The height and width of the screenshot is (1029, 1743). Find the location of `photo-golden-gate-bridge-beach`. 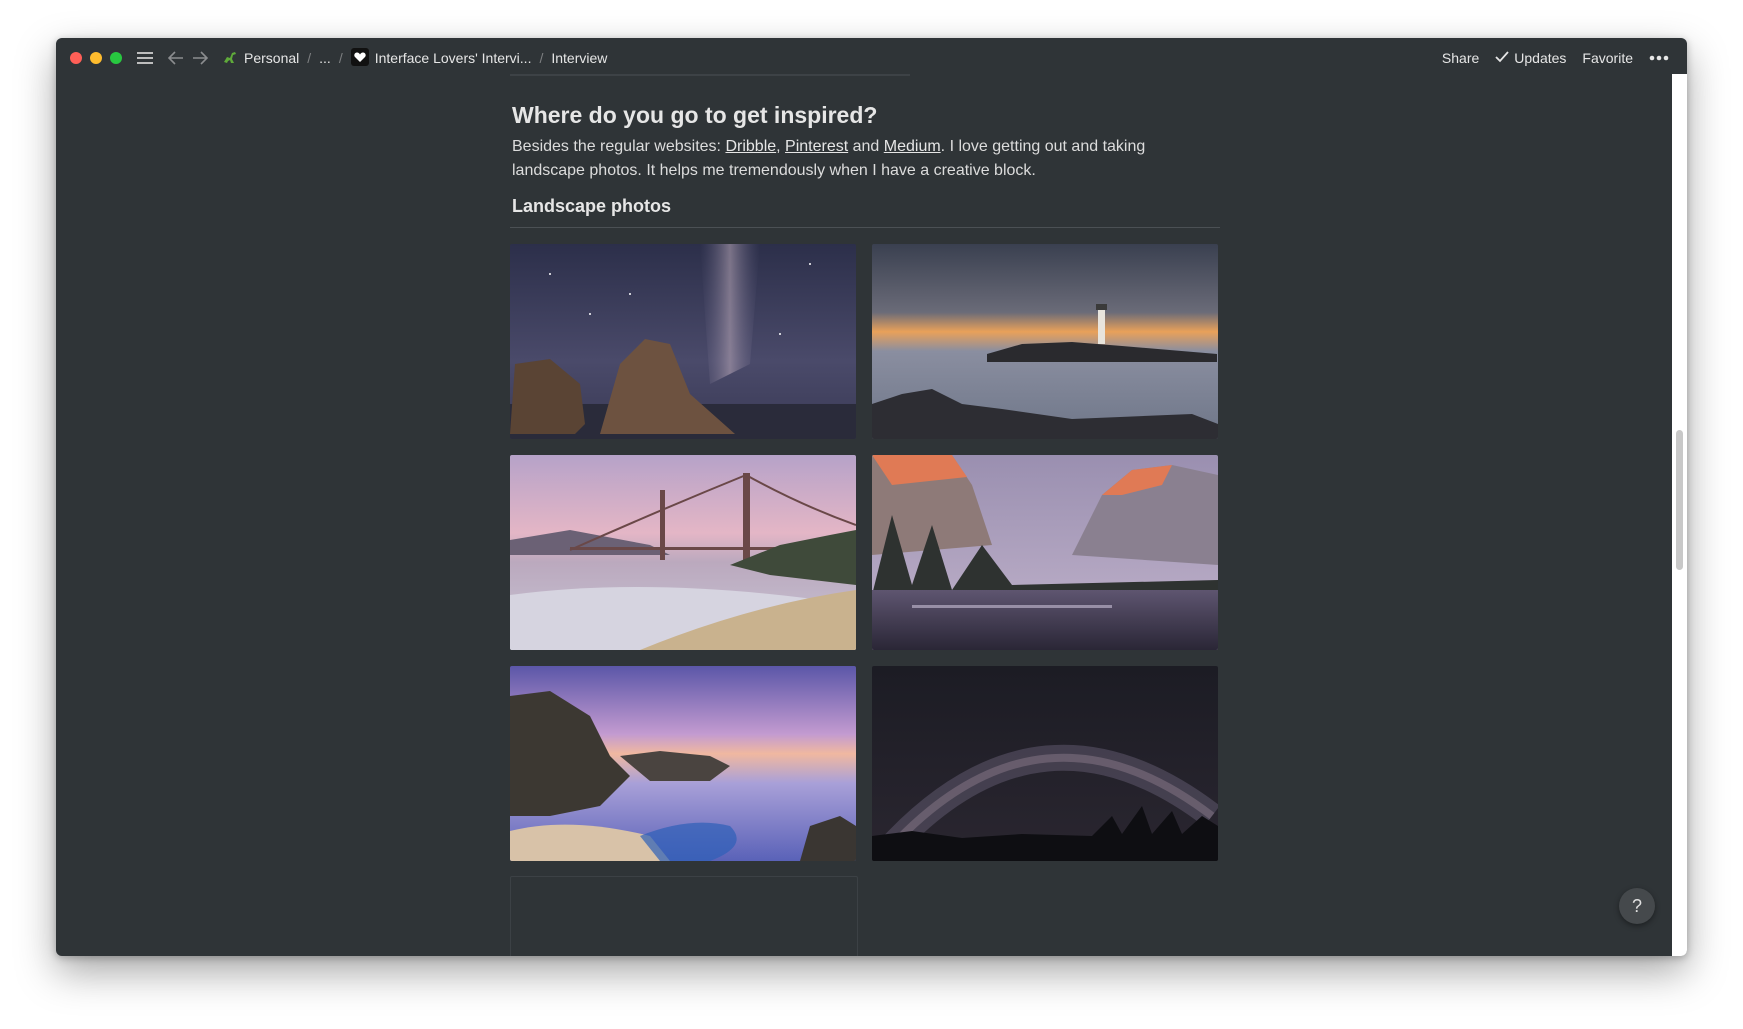

photo-golden-gate-bridge-beach is located at coordinates (683, 552).